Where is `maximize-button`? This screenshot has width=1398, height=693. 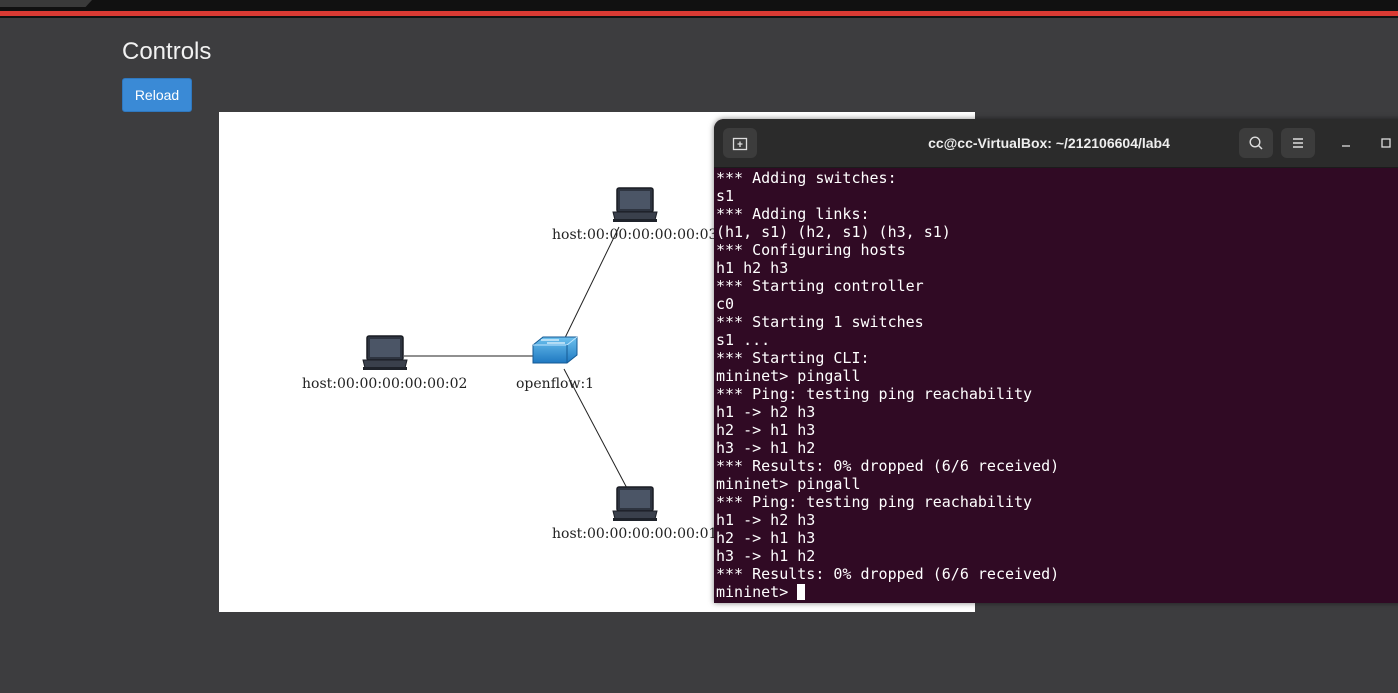
maximize-button is located at coordinates (1386, 143).